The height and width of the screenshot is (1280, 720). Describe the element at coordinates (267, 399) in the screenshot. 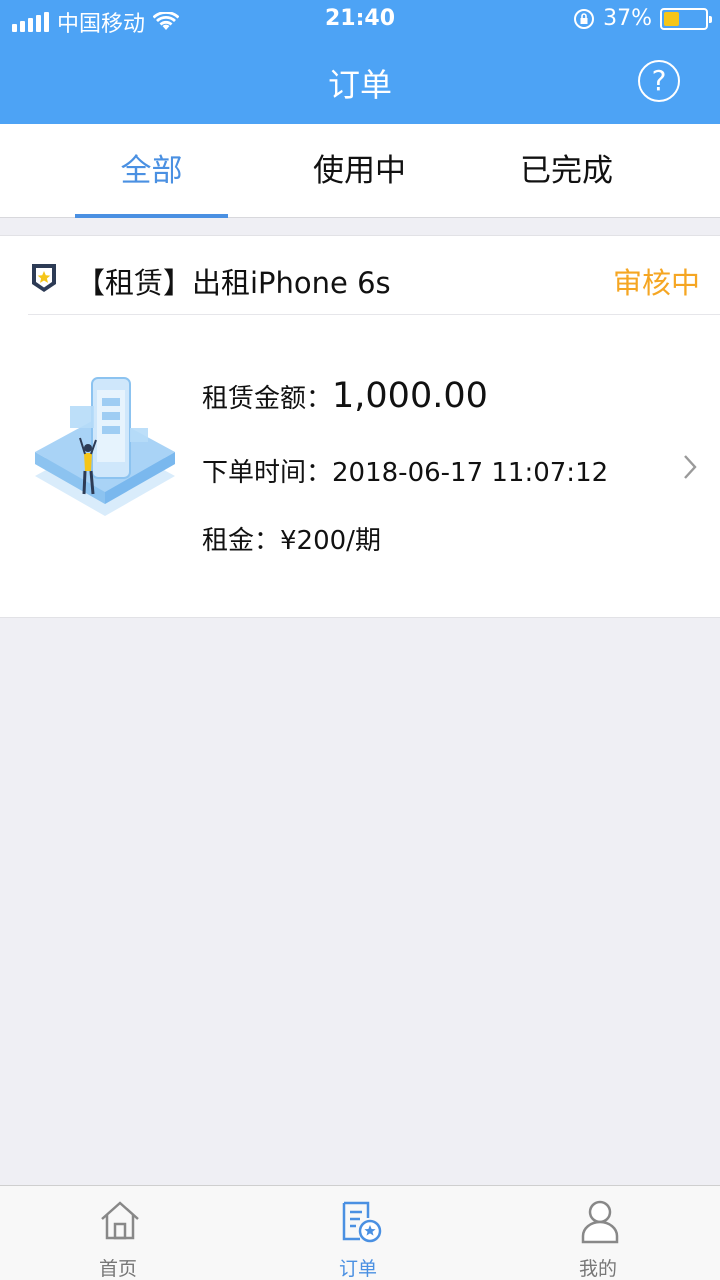

I see `rental-amount-label: 租赁金额：` at that location.